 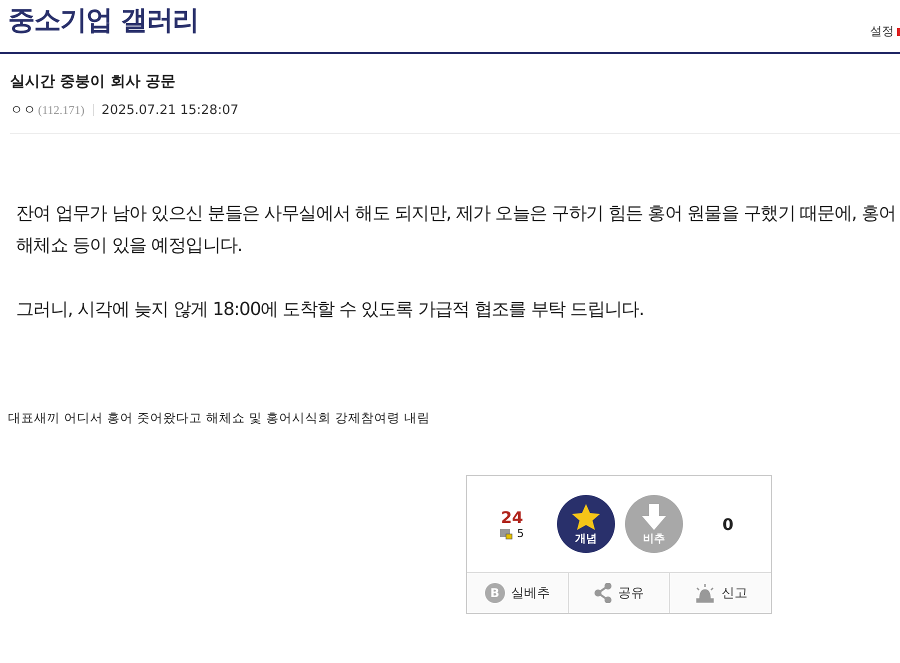 I want to click on report-button: 신고, so click(x=721, y=593).